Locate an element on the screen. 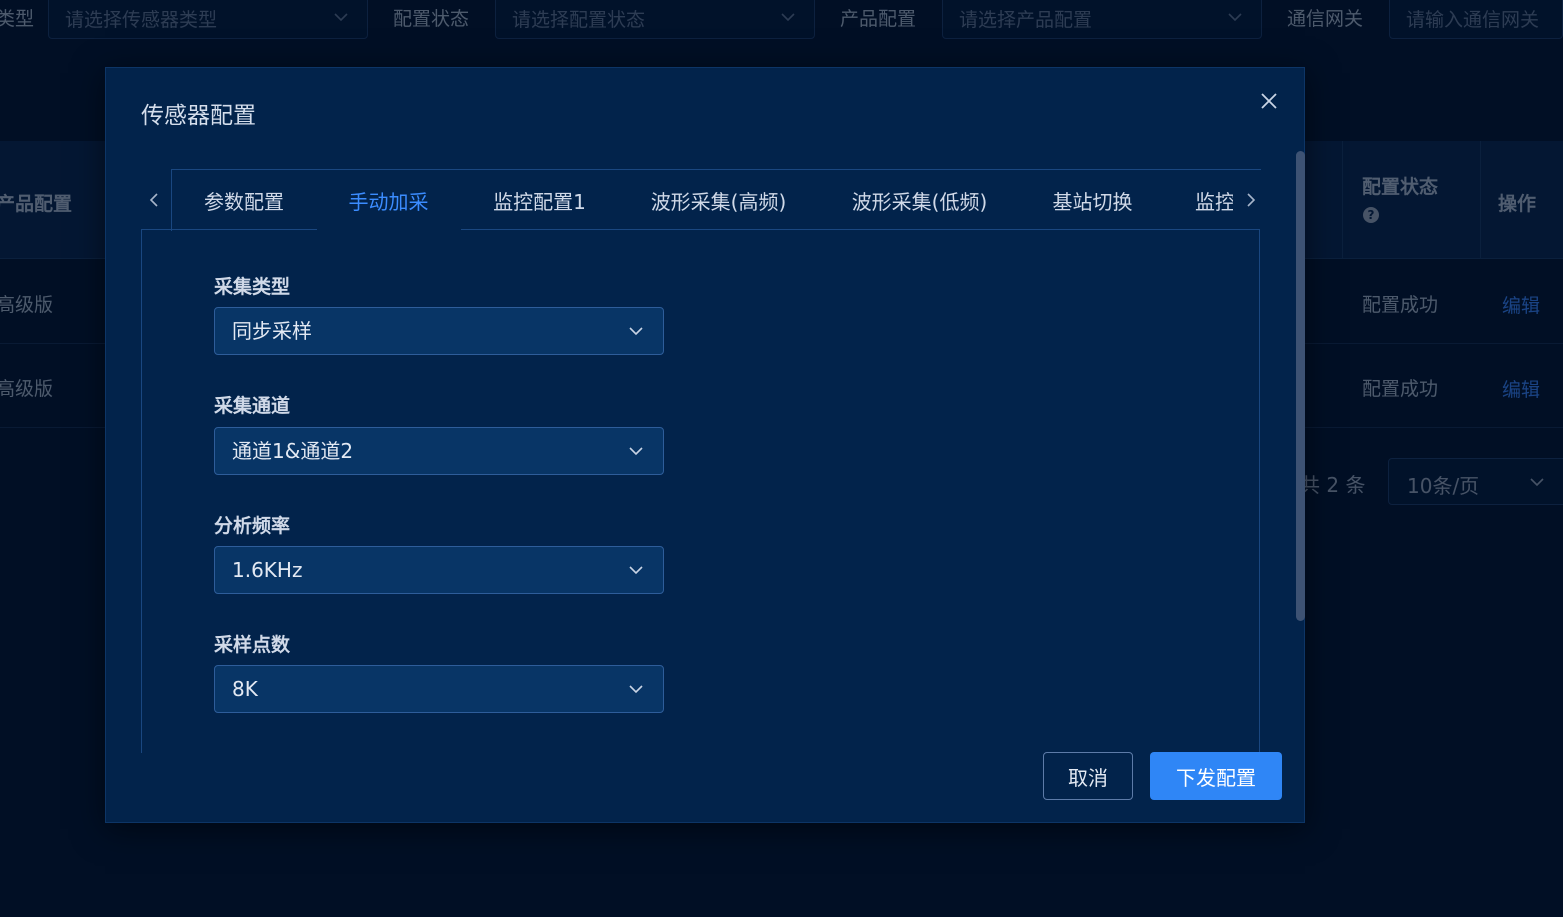 This screenshot has height=917, width=1563. acquisition-type-select: 同步采样 is located at coordinates (439, 331).